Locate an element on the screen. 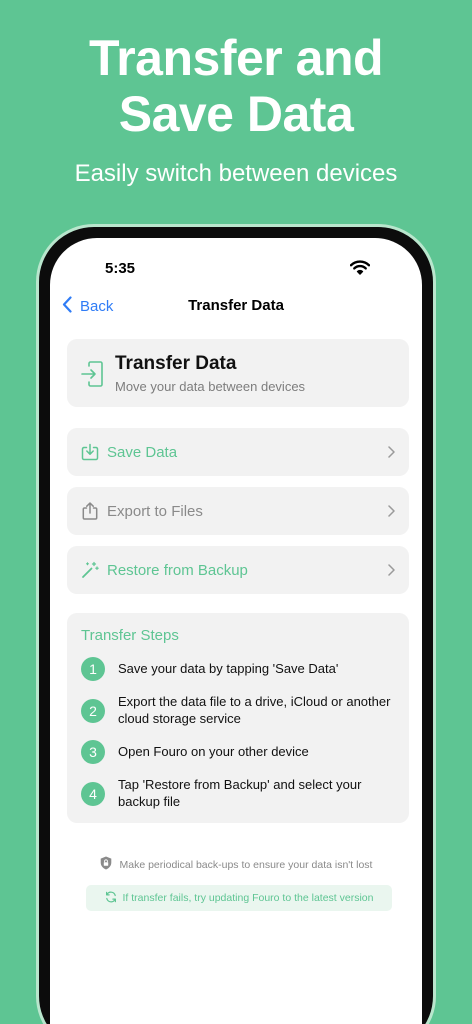 The height and width of the screenshot is (1024, 472). import-arrow-icon is located at coordinates (92, 376).